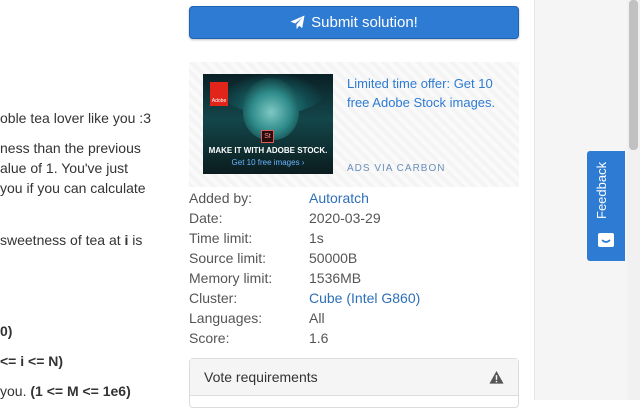  What do you see at coordinates (354, 377) in the screenshot?
I see `vote-requirements-header: Vote requirements` at bounding box center [354, 377].